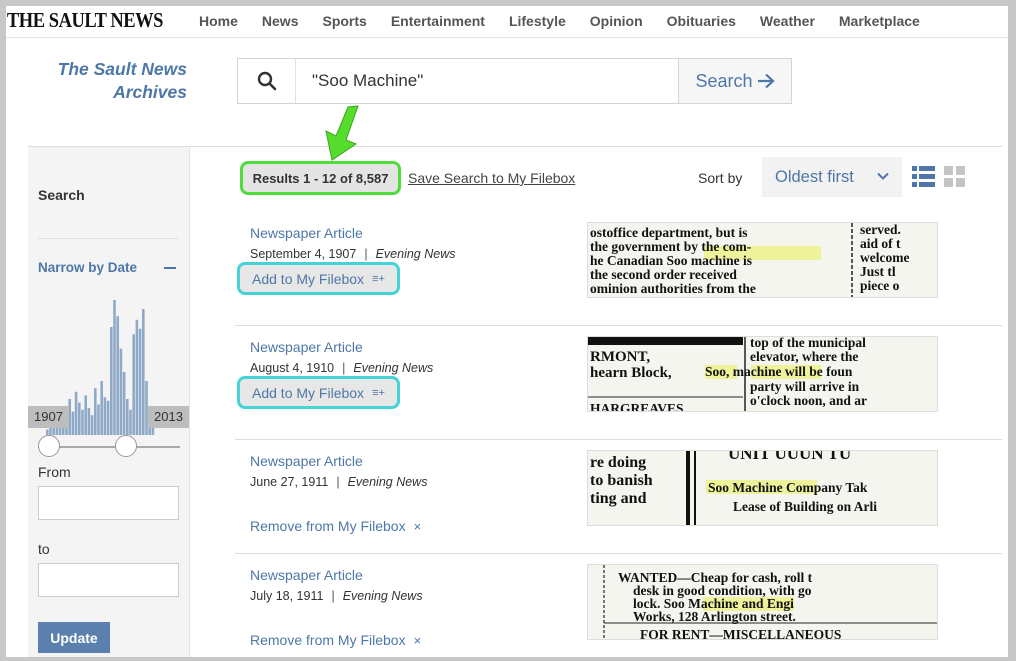  I want to click on nav-entertainment: Entertainment, so click(438, 21).